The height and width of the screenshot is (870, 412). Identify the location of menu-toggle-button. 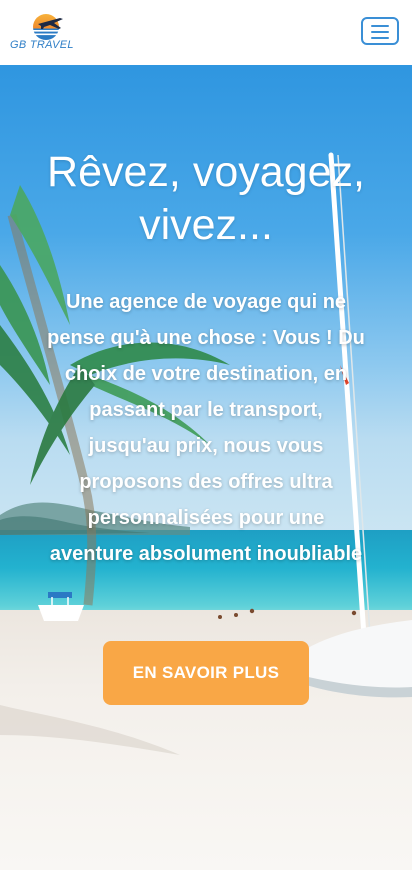
(380, 31).